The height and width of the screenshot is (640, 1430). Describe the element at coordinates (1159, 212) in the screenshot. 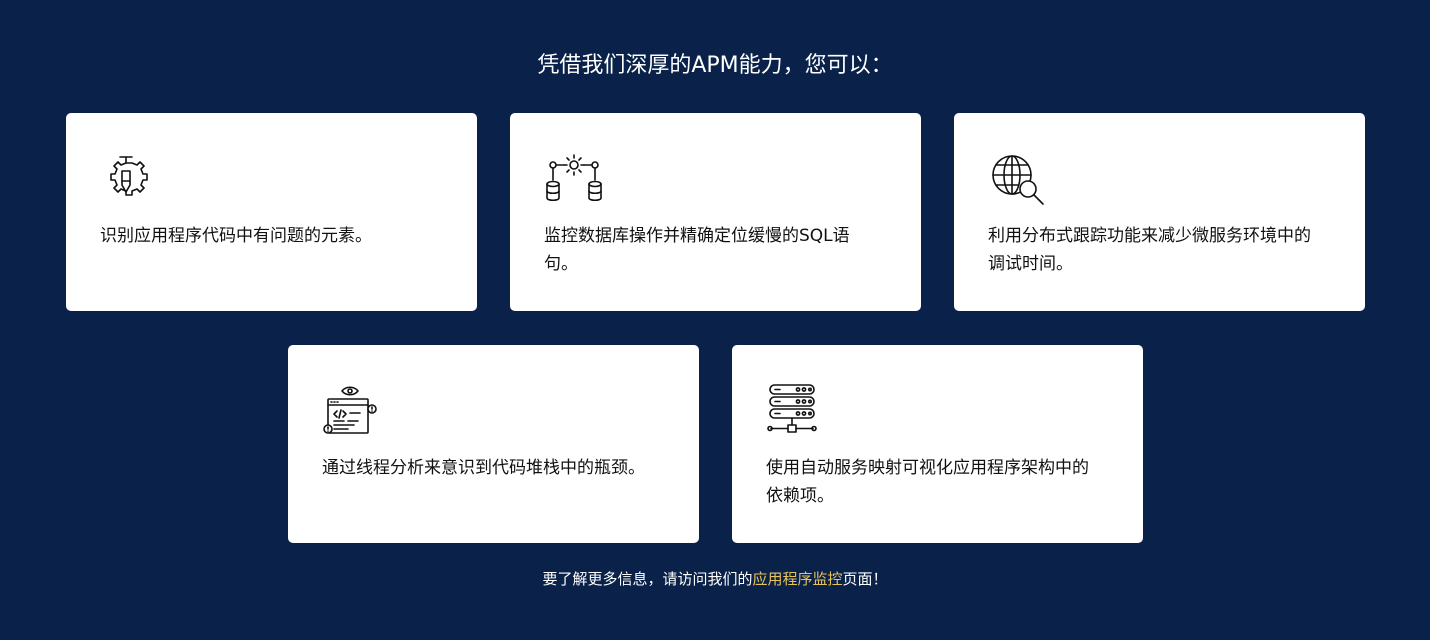

I see `feature-card-tracing: 利用分布式跟踪功能来减少微服务环境中的调试时间。` at that location.